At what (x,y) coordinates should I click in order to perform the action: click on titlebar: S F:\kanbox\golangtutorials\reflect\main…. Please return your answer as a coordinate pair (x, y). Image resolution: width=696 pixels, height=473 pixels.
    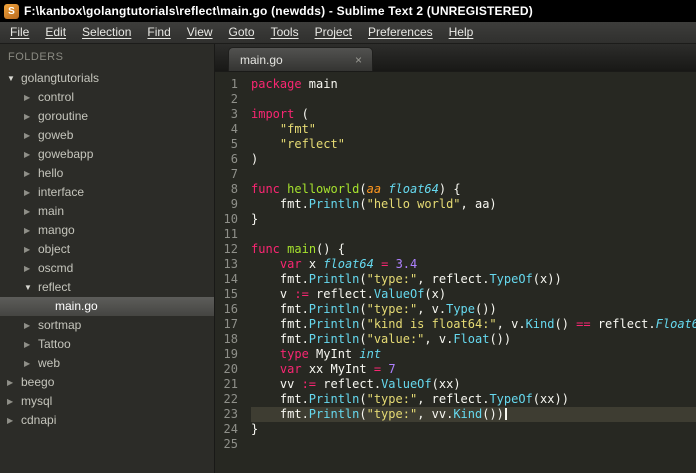
    Looking at the image, I should click on (348, 11).